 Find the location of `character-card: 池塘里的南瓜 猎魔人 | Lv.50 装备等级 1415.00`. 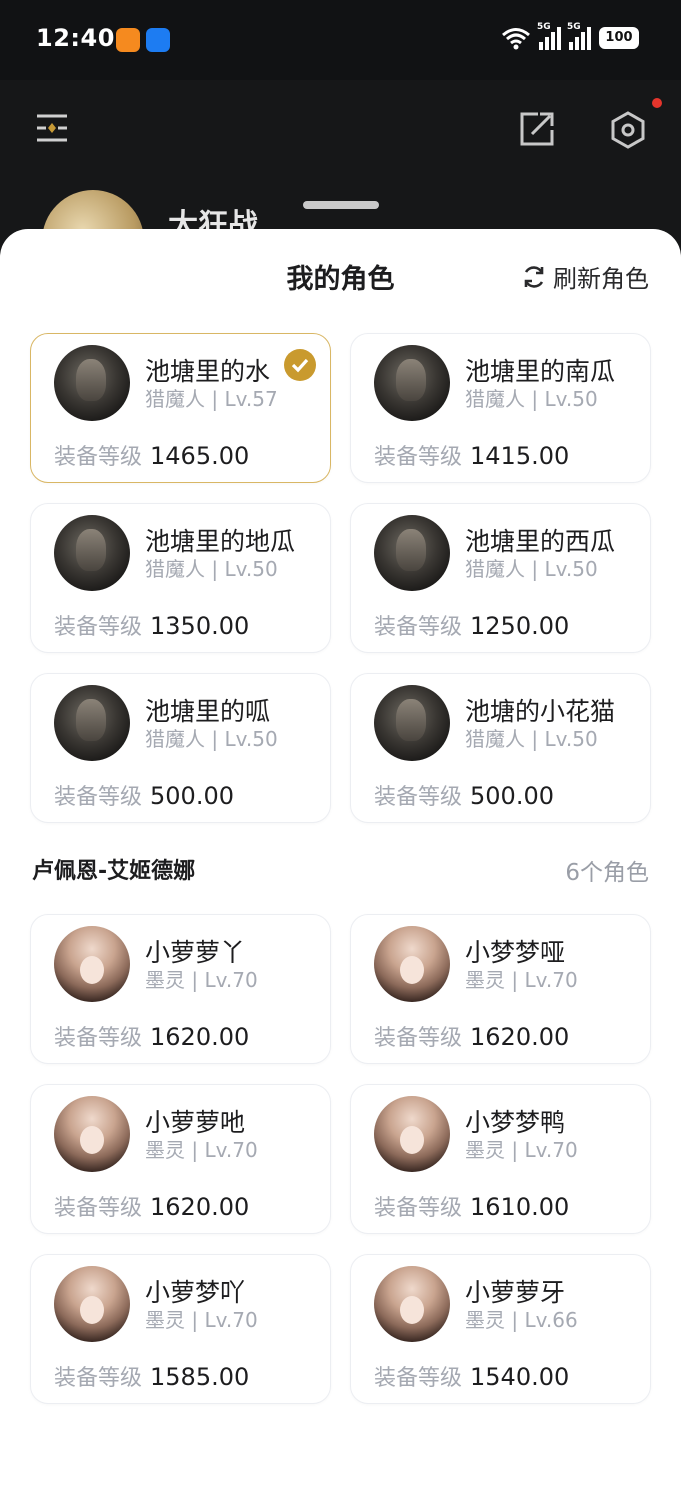

character-card: 池塘里的南瓜 猎魔人 | Lv.50 装备等级 1415.00 is located at coordinates (500, 408).